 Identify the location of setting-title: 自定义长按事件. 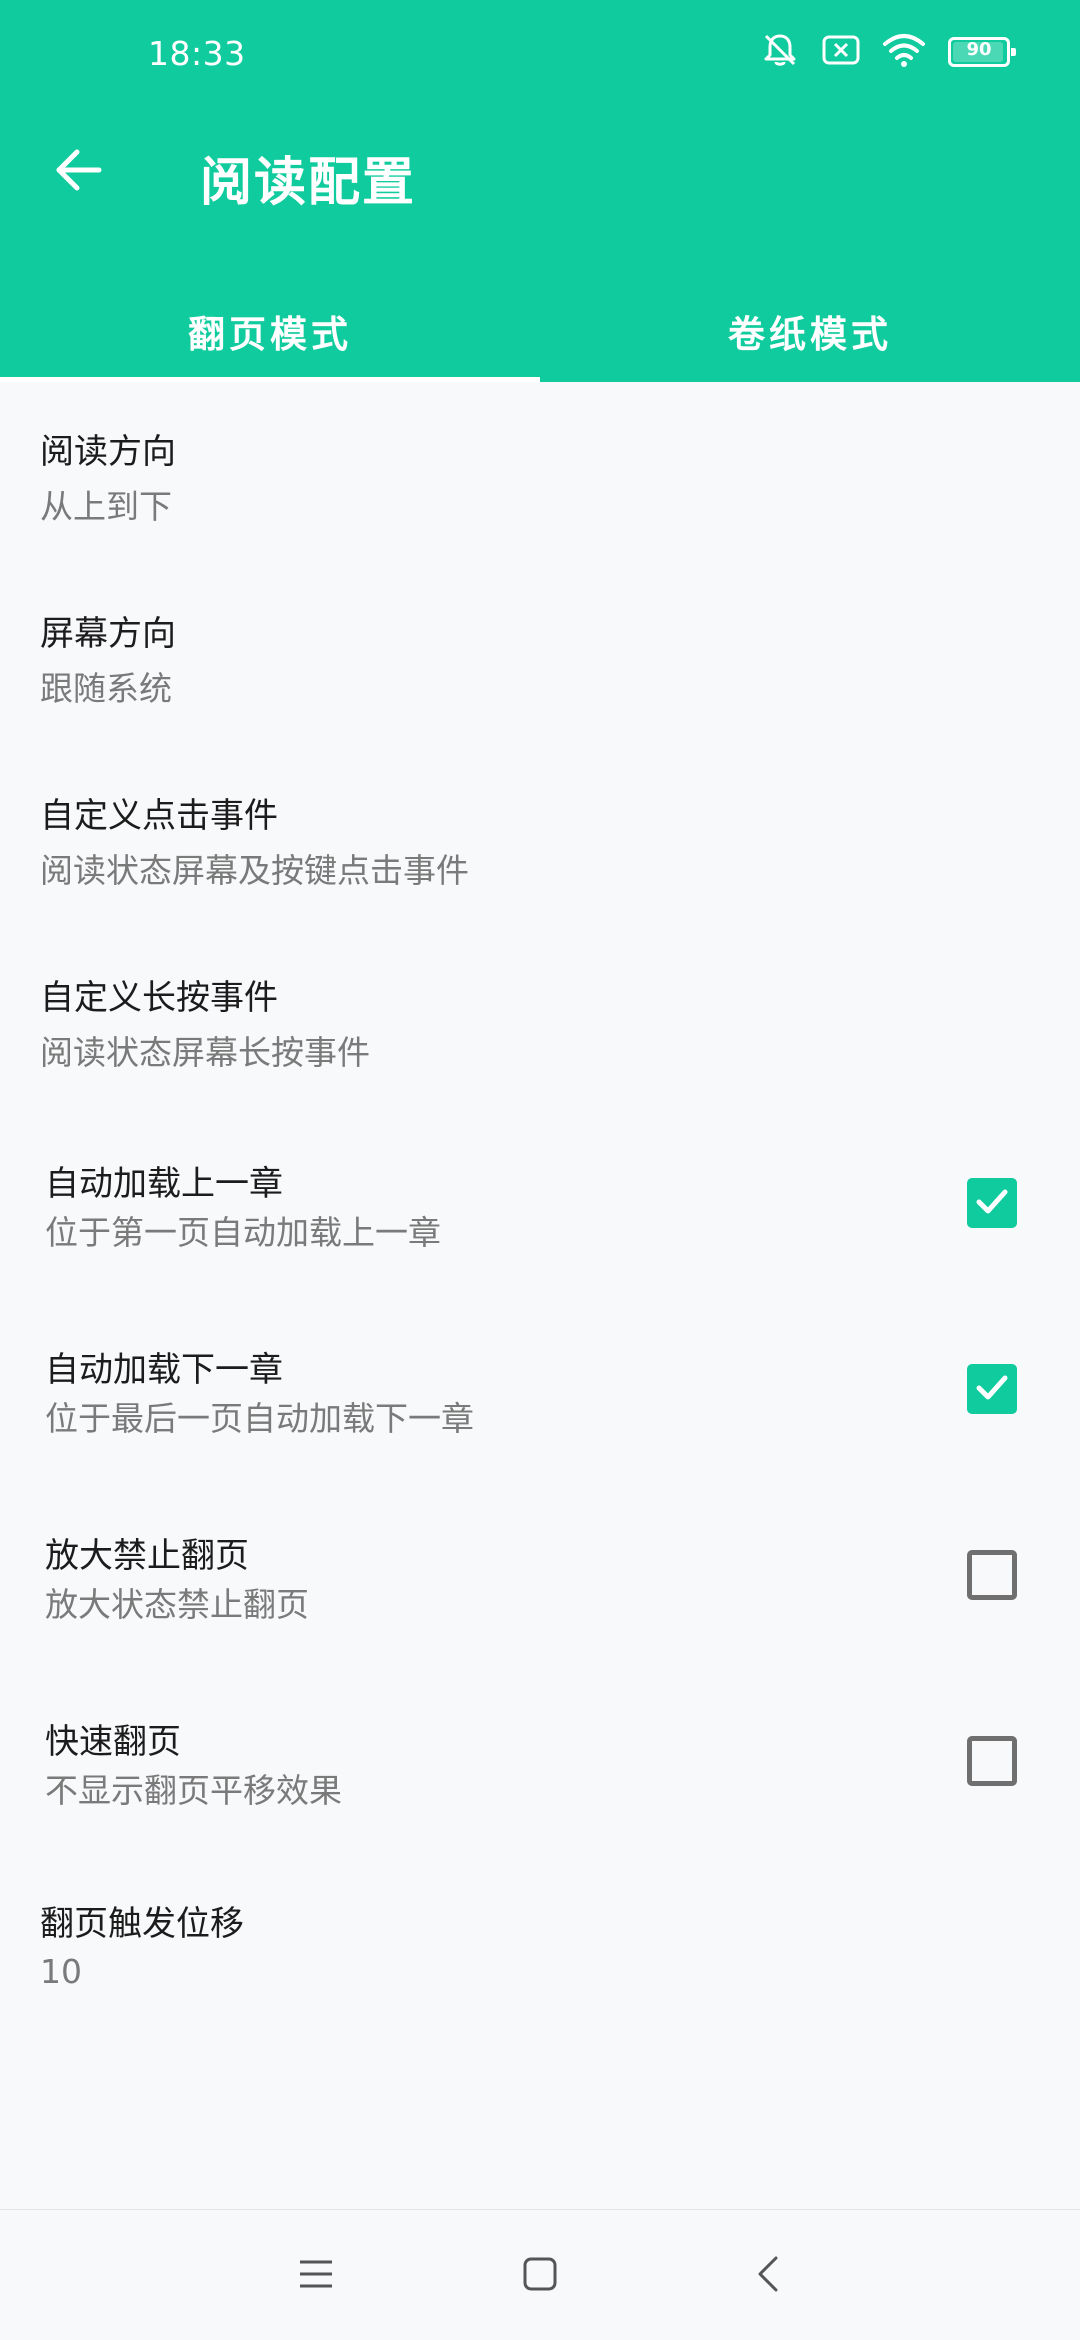
(159, 998).